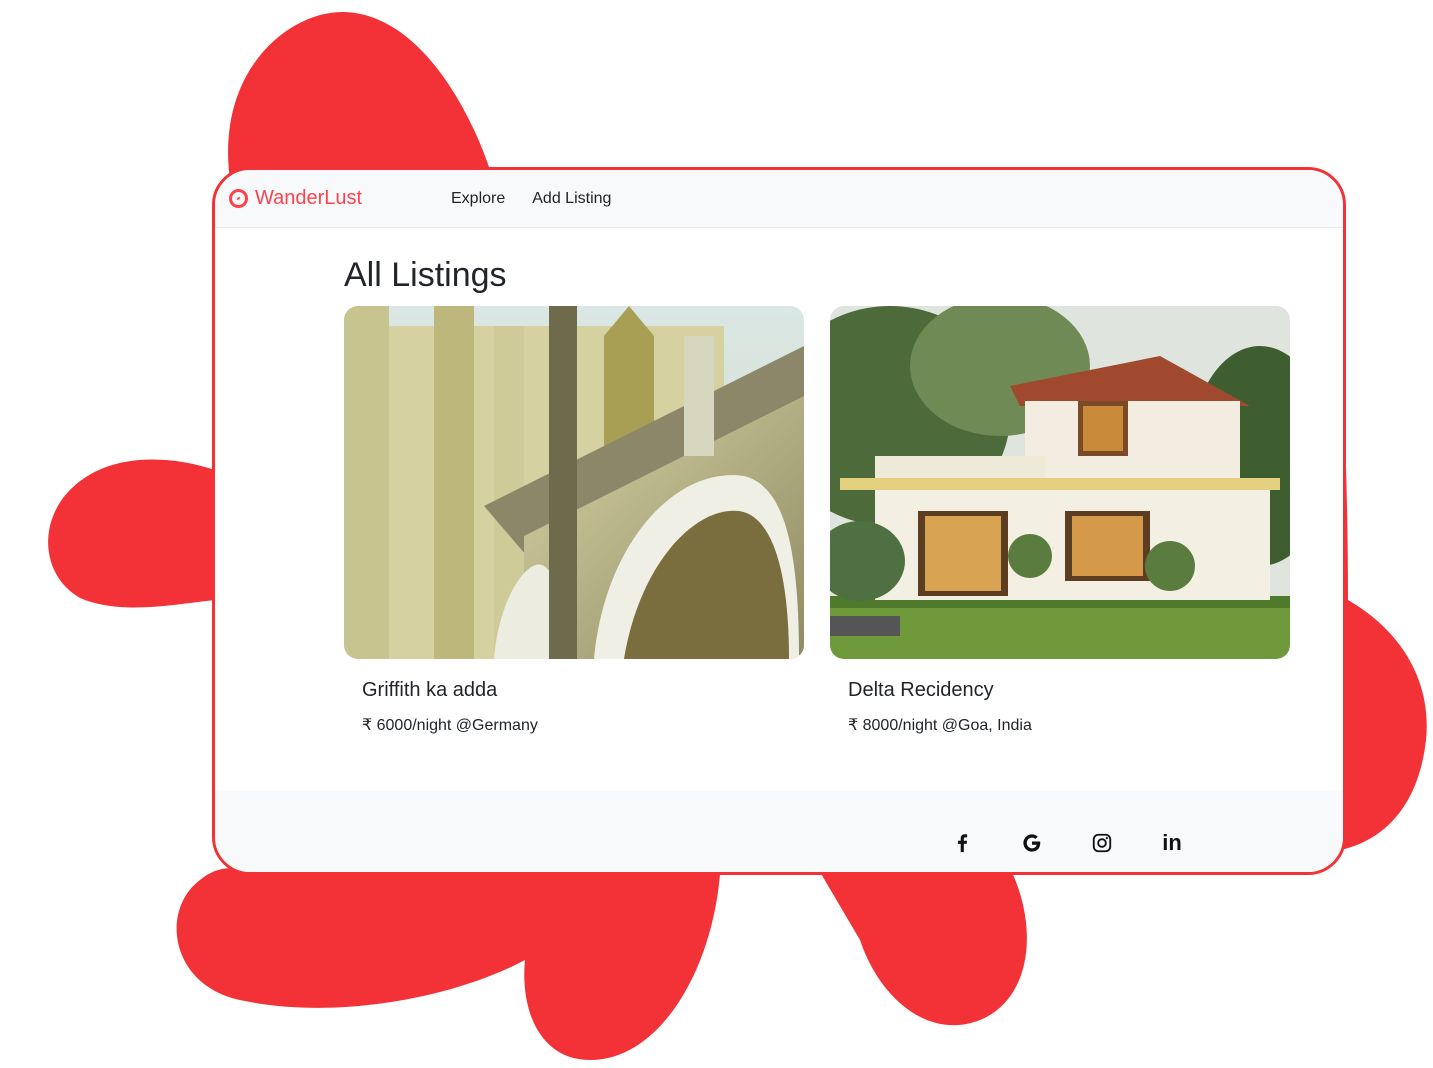  I want to click on listing-price: ₹ 6000/night @Germany, so click(450, 725).